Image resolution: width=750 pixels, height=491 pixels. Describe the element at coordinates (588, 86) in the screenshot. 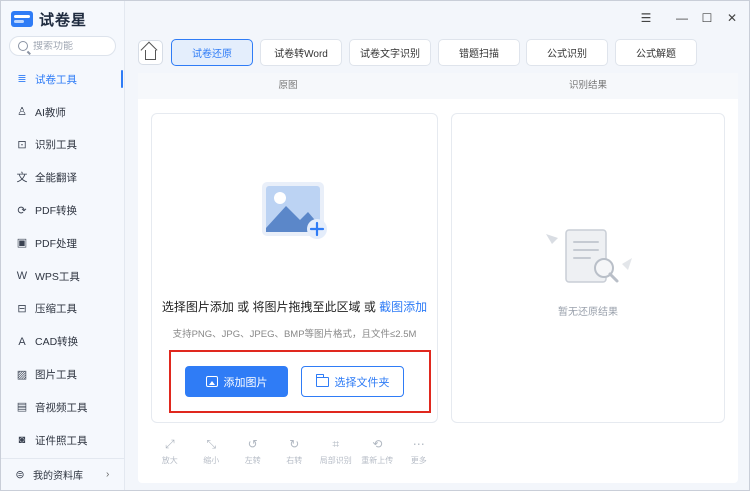

I see `column-header-result: 识别结果` at that location.